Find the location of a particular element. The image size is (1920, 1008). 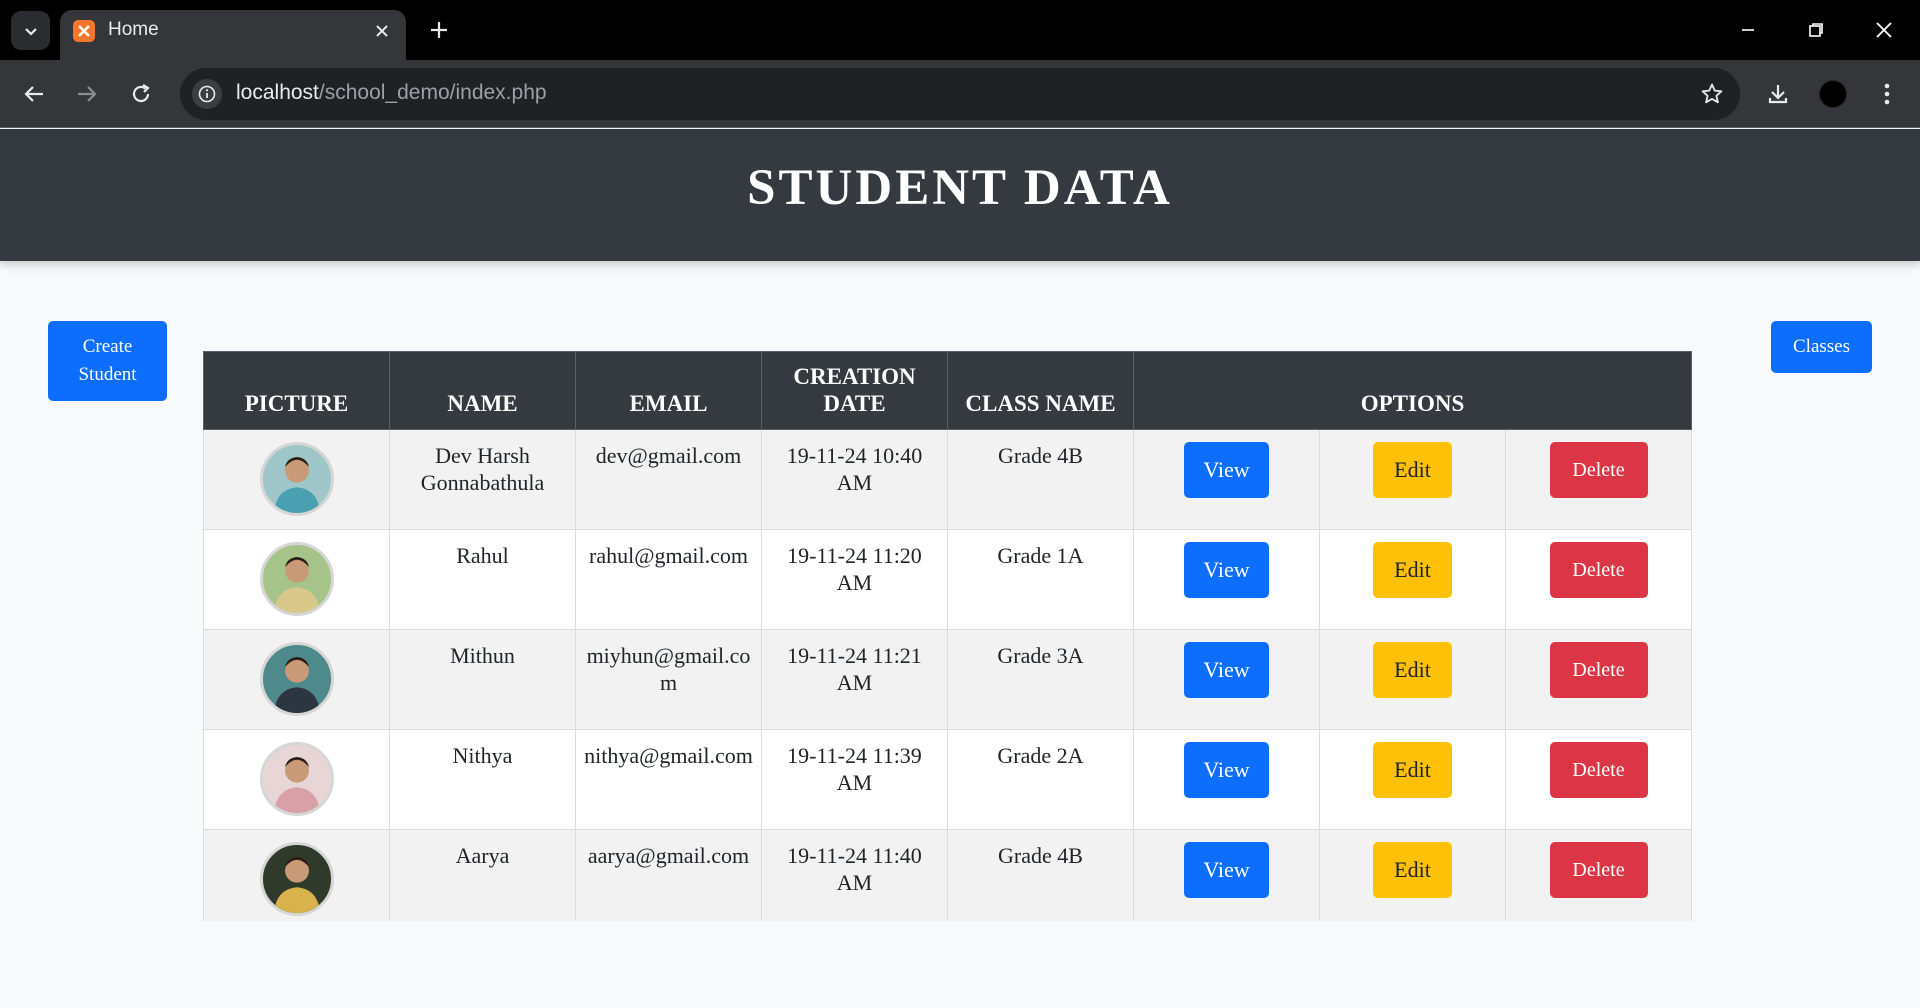

name-cell: Aarya is located at coordinates (482, 875).